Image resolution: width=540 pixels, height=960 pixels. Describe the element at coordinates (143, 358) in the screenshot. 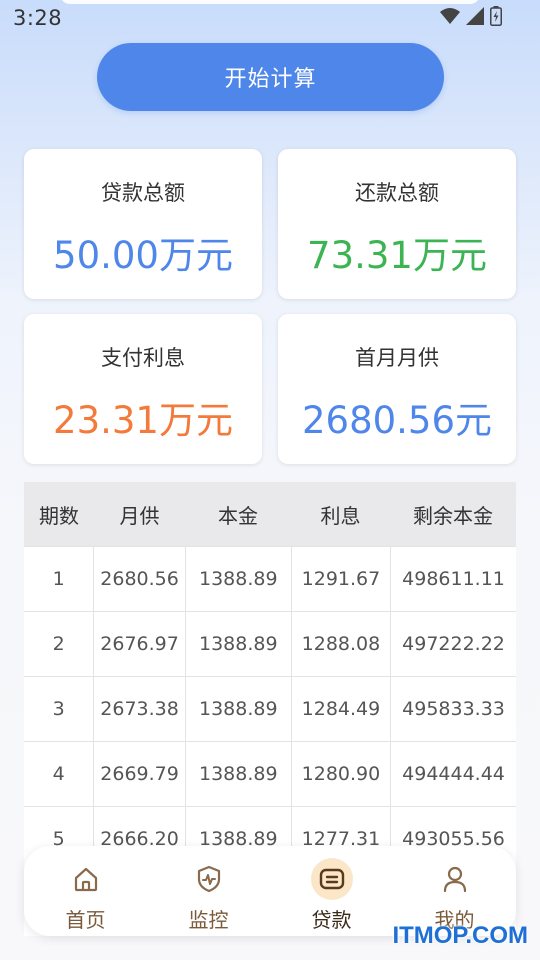

I see `interest-label: 支付利息` at that location.